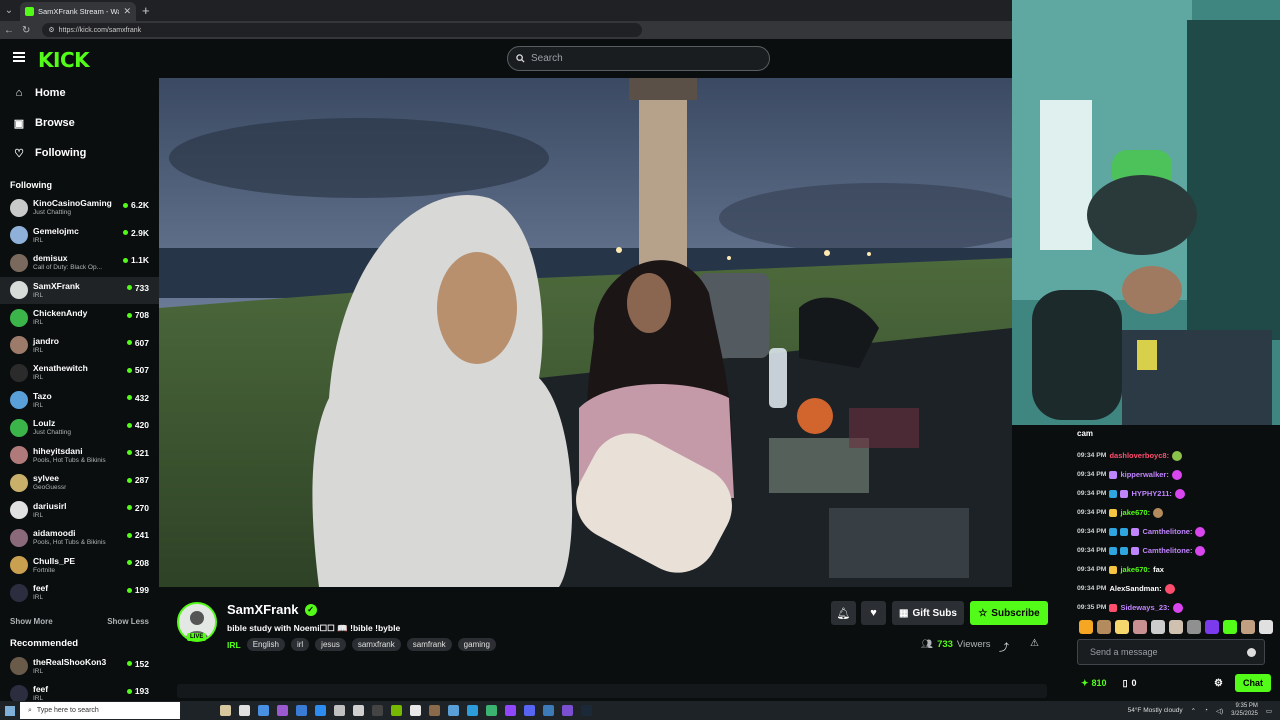 The height and width of the screenshot is (720, 1280). What do you see at coordinates (843, 613) in the screenshot?
I see `notification-bell-button: 🔔︎` at bounding box center [843, 613].